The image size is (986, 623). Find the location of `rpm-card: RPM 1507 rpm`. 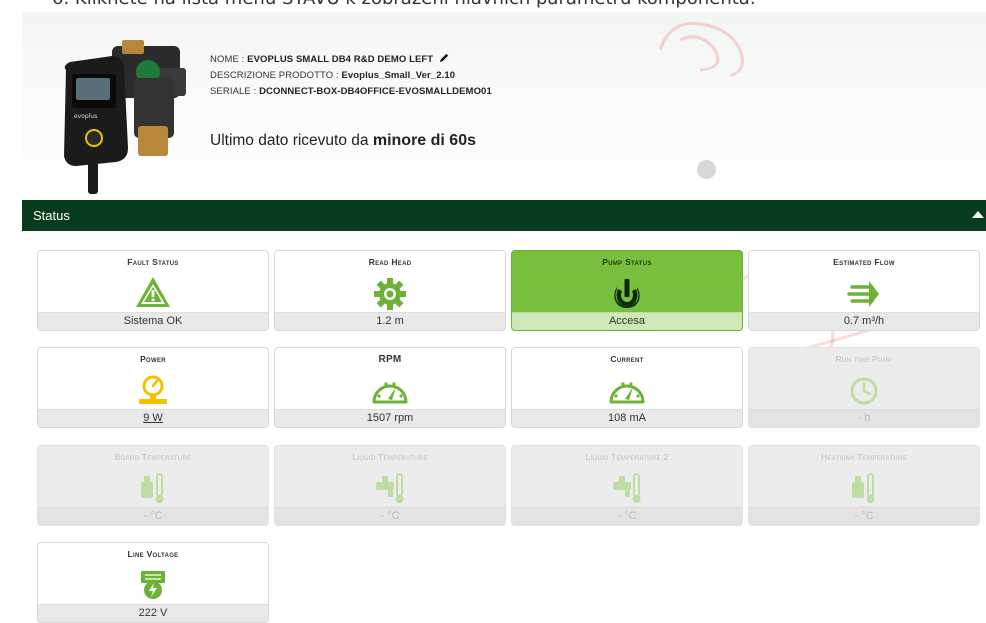

rpm-card: RPM 1507 rpm is located at coordinates (390, 387).